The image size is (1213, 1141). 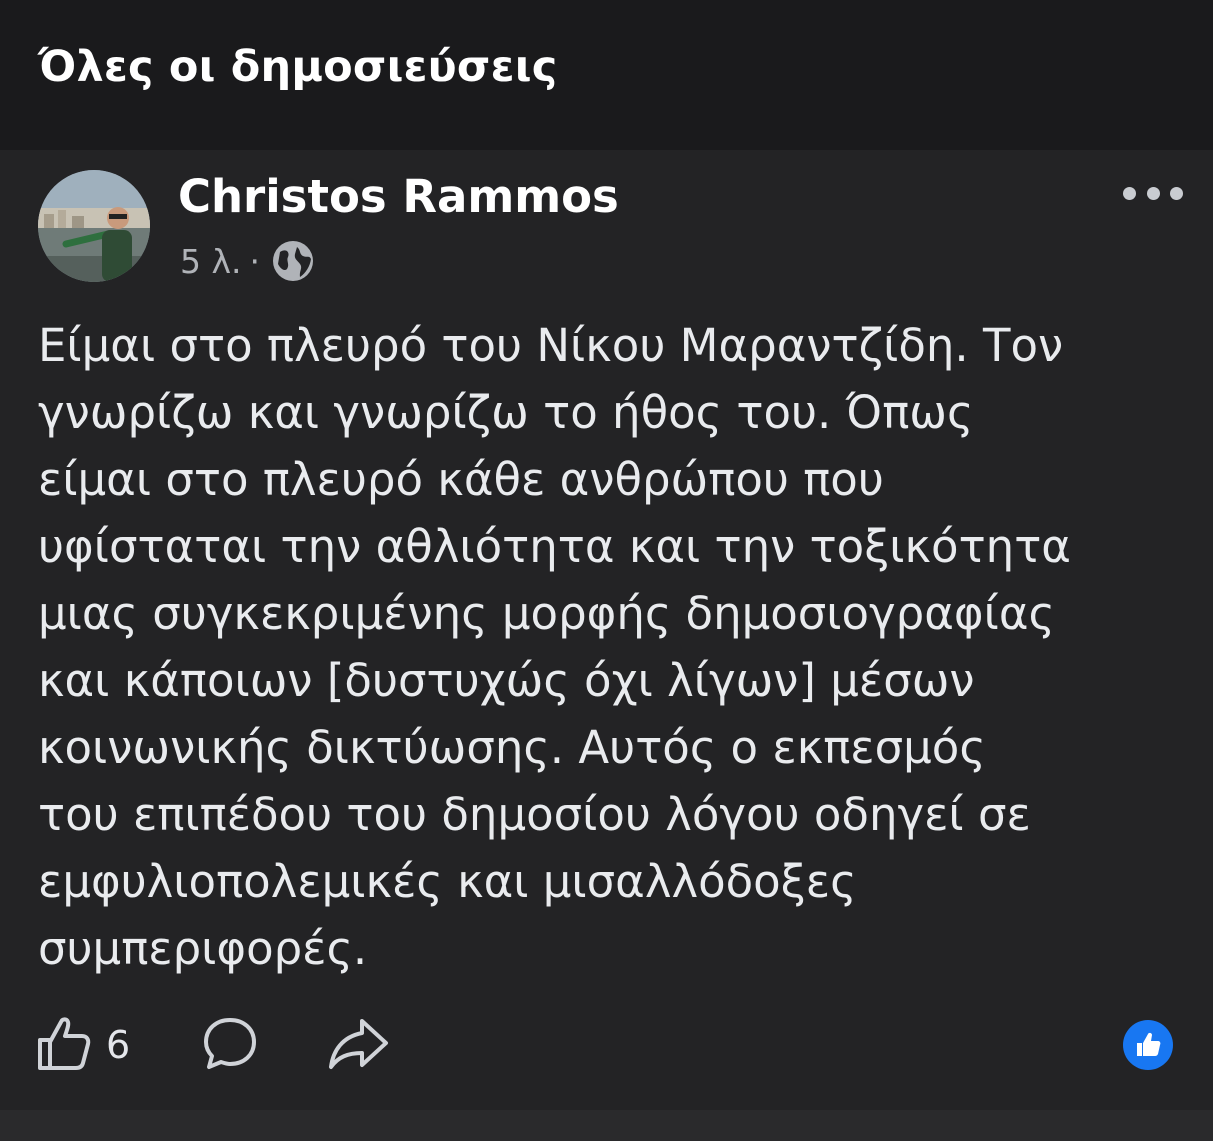 I want to click on like-count: 6, so click(x=118, y=1045).